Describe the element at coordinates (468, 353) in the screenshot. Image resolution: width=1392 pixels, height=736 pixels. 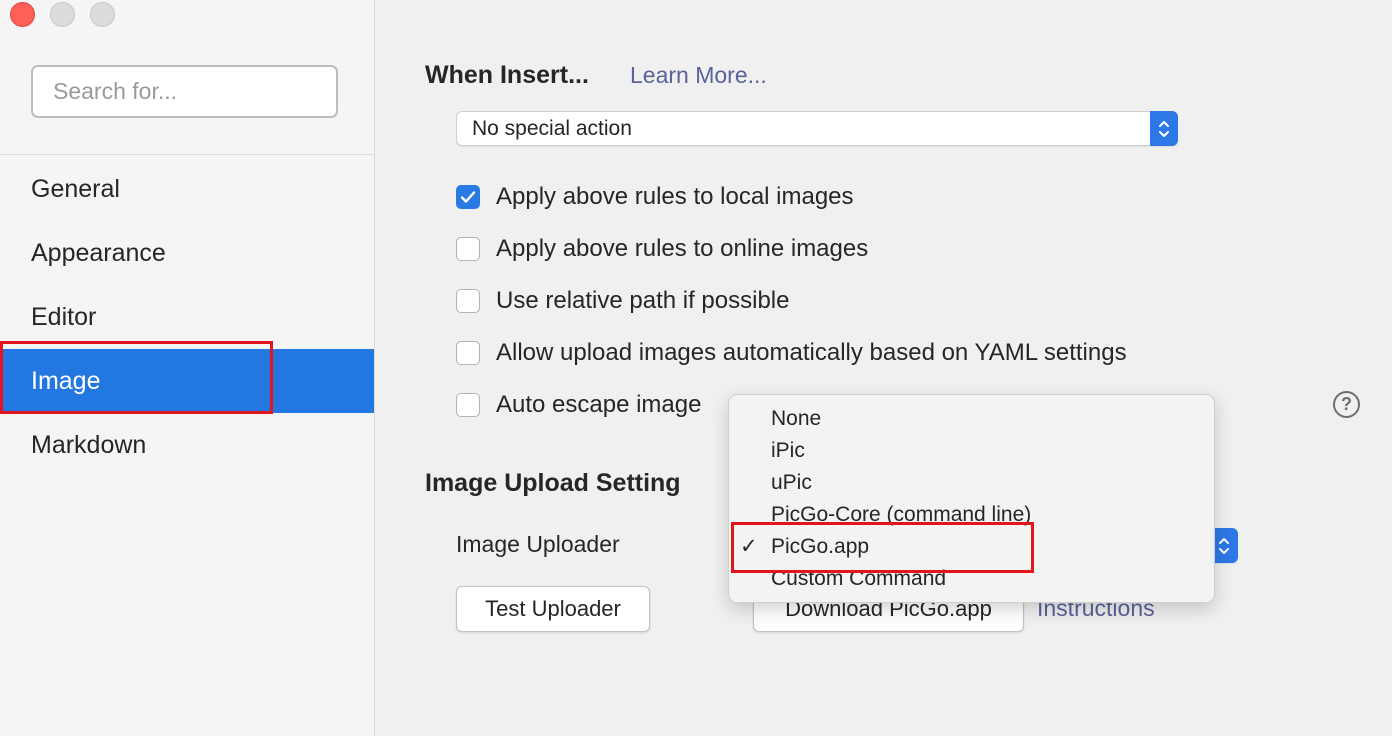
I see `yaml-upload-checkbox` at that location.